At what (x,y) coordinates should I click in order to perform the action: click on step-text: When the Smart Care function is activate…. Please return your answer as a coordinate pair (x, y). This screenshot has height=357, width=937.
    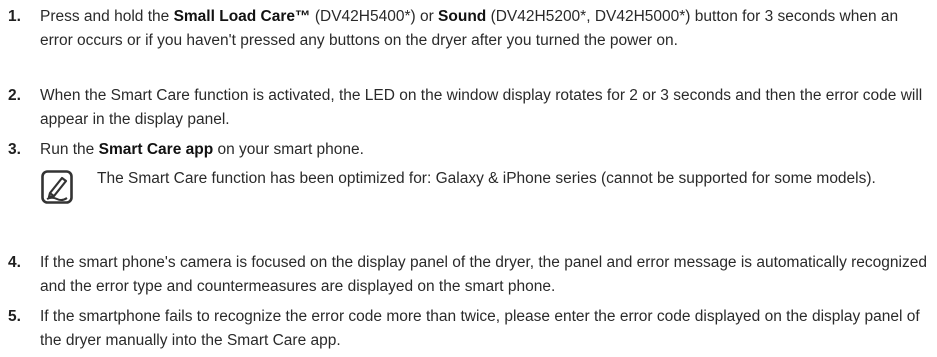
    Looking at the image, I should click on (485, 108).